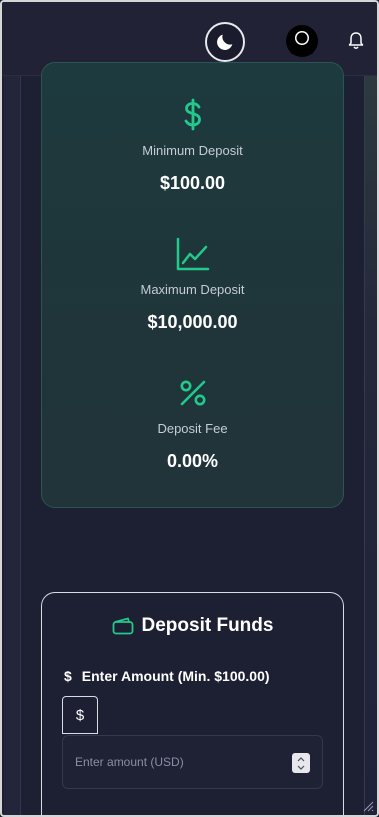  I want to click on resize-grip-icon, so click(368, 806).